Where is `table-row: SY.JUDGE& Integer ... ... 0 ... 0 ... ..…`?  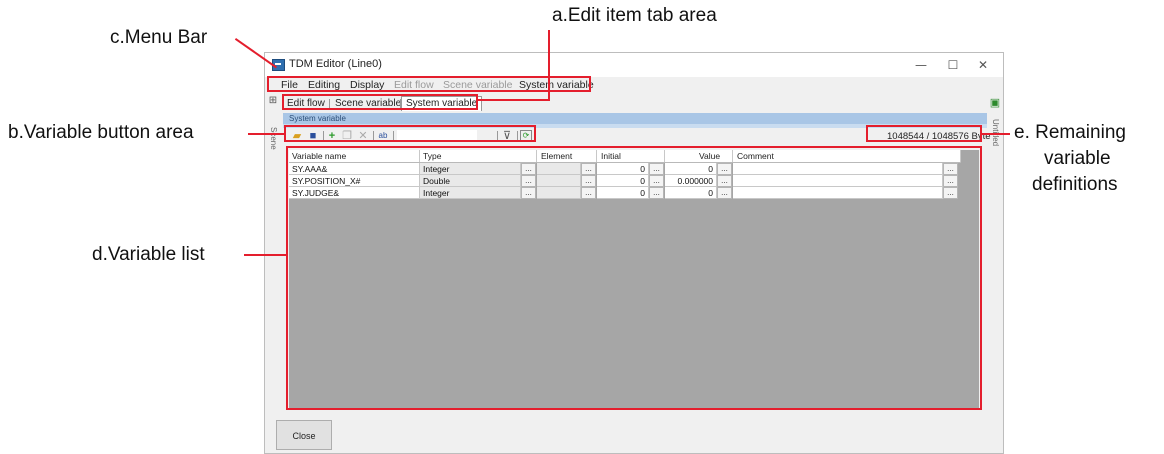
table-row: SY.JUDGE& Integer ... ... 0 ... 0 ... ..… is located at coordinates (625, 193).